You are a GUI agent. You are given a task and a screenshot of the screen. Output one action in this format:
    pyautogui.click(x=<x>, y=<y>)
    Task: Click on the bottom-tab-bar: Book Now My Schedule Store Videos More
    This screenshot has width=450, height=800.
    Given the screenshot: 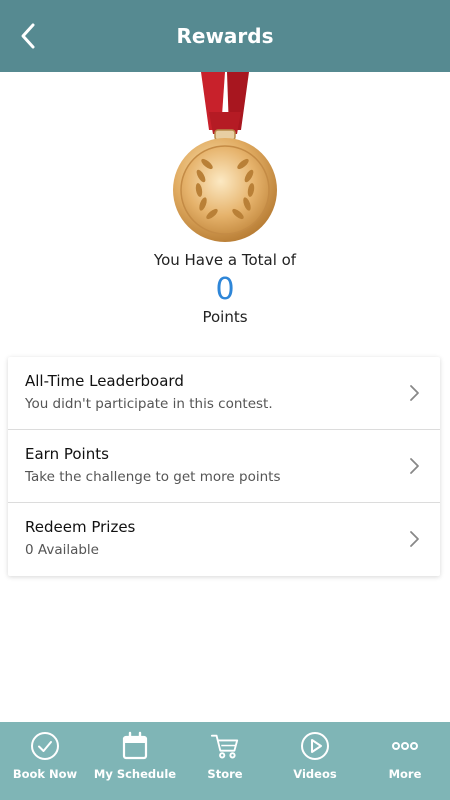 What is the action you would take?
    pyautogui.click(x=225, y=761)
    